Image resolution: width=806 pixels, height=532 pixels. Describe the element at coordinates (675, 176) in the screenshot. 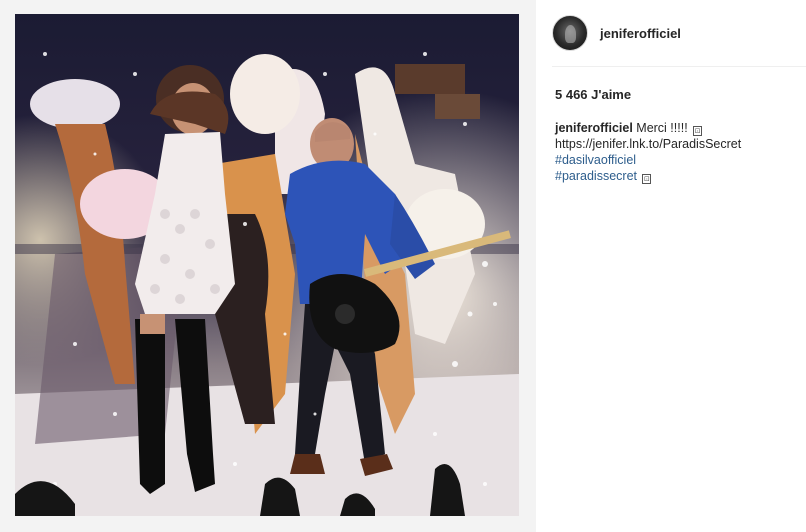

I see `caption-last-line: #paradissecret ⊡` at that location.